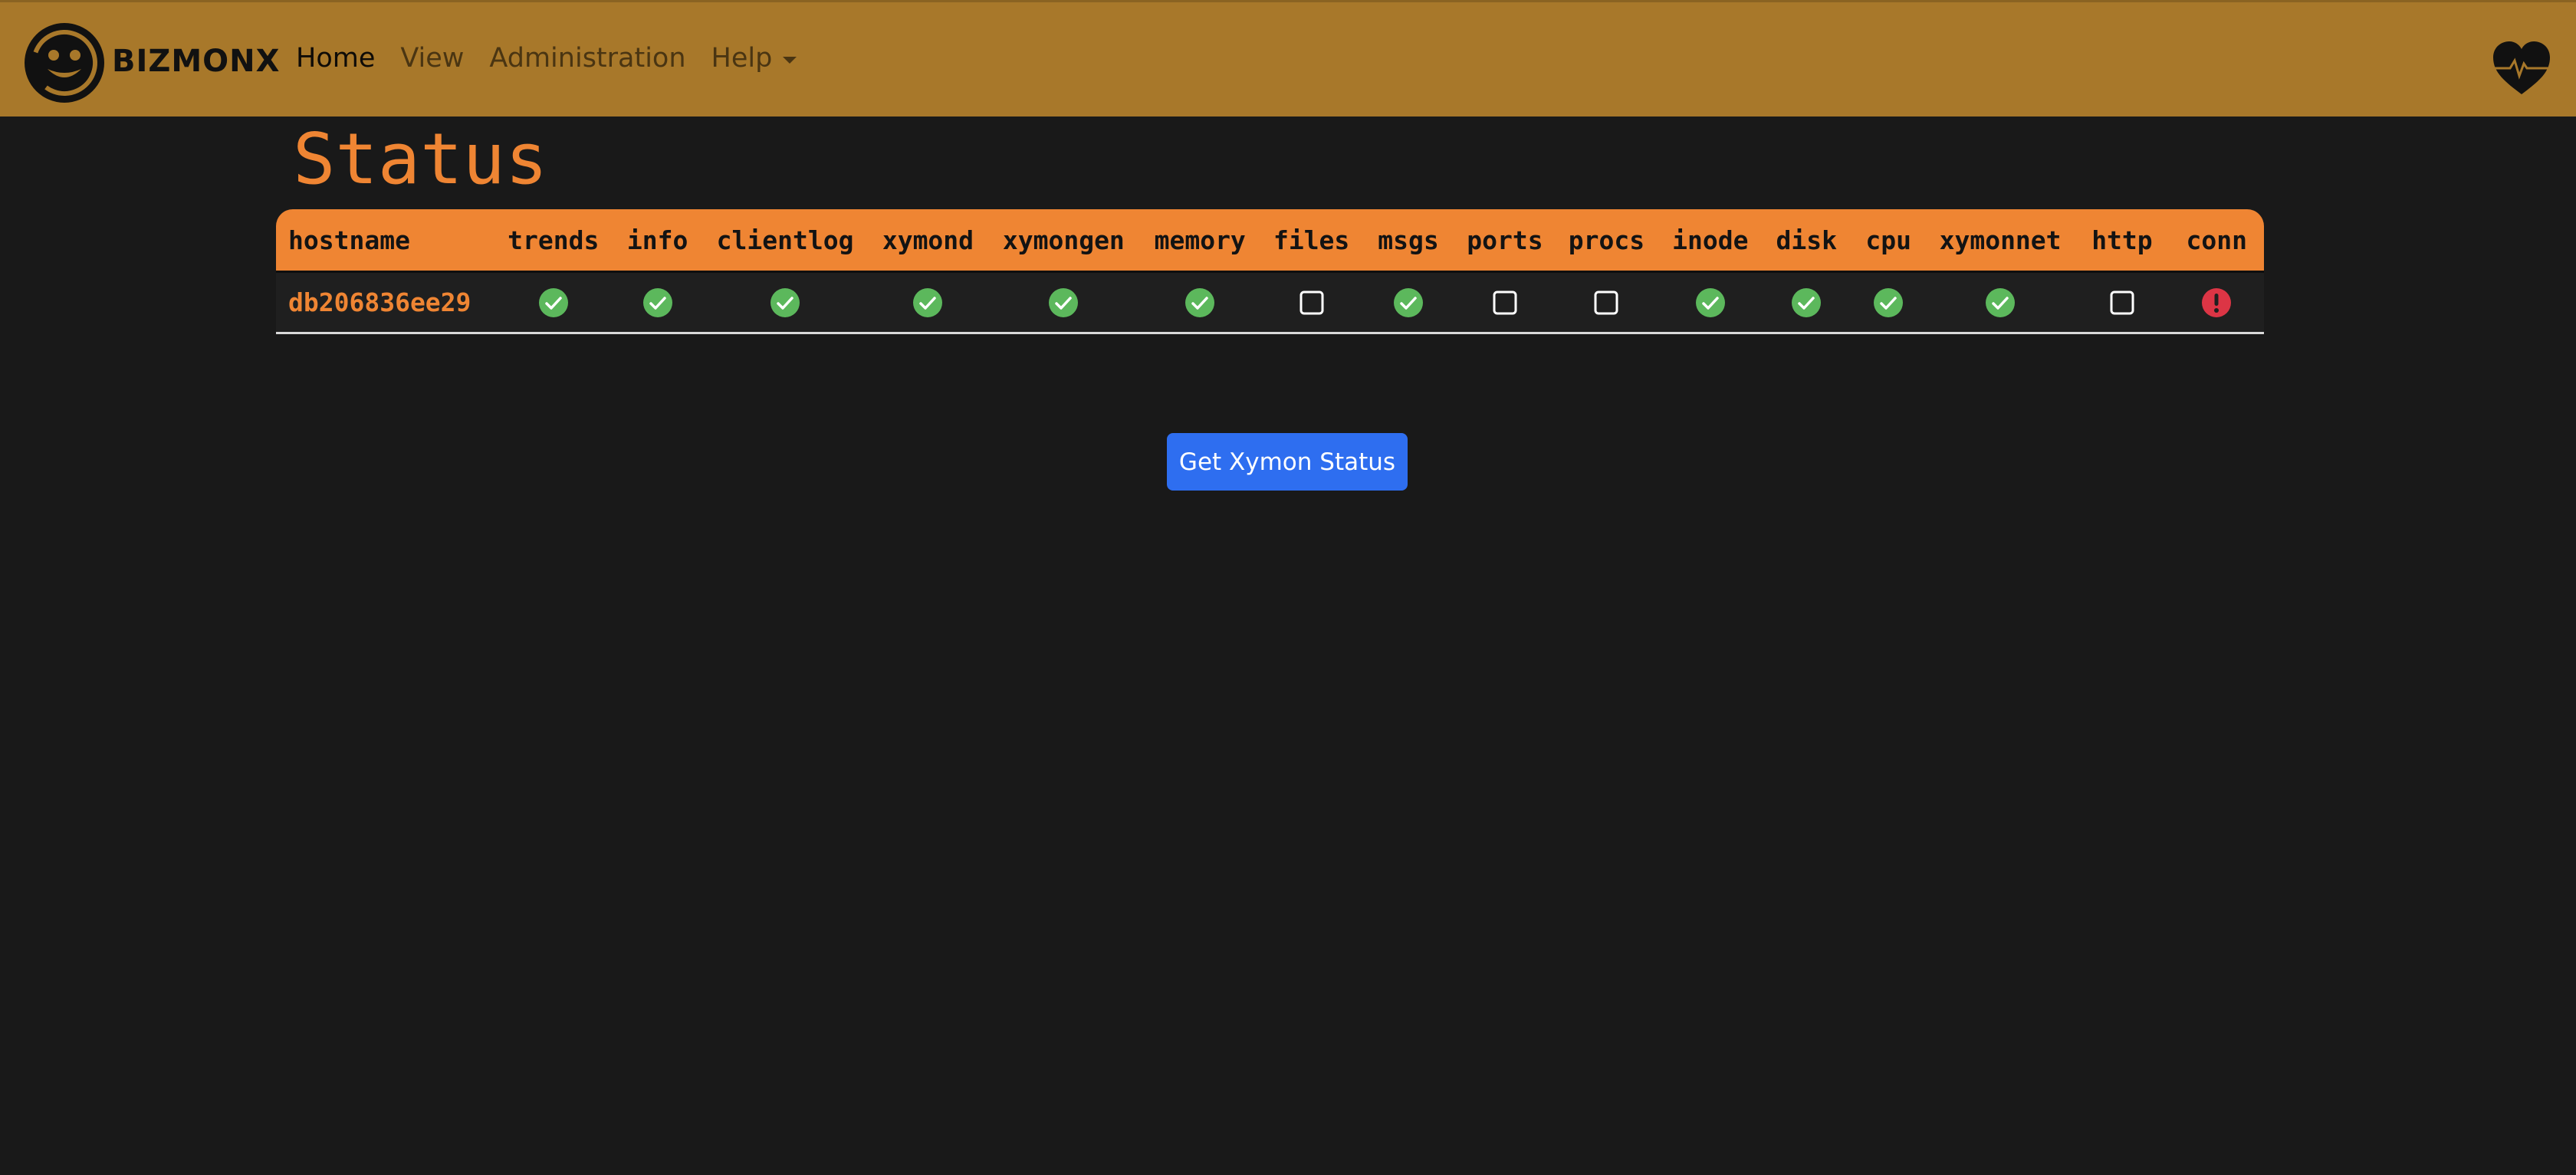  I want to click on column-header-trends: trends, so click(554, 241).